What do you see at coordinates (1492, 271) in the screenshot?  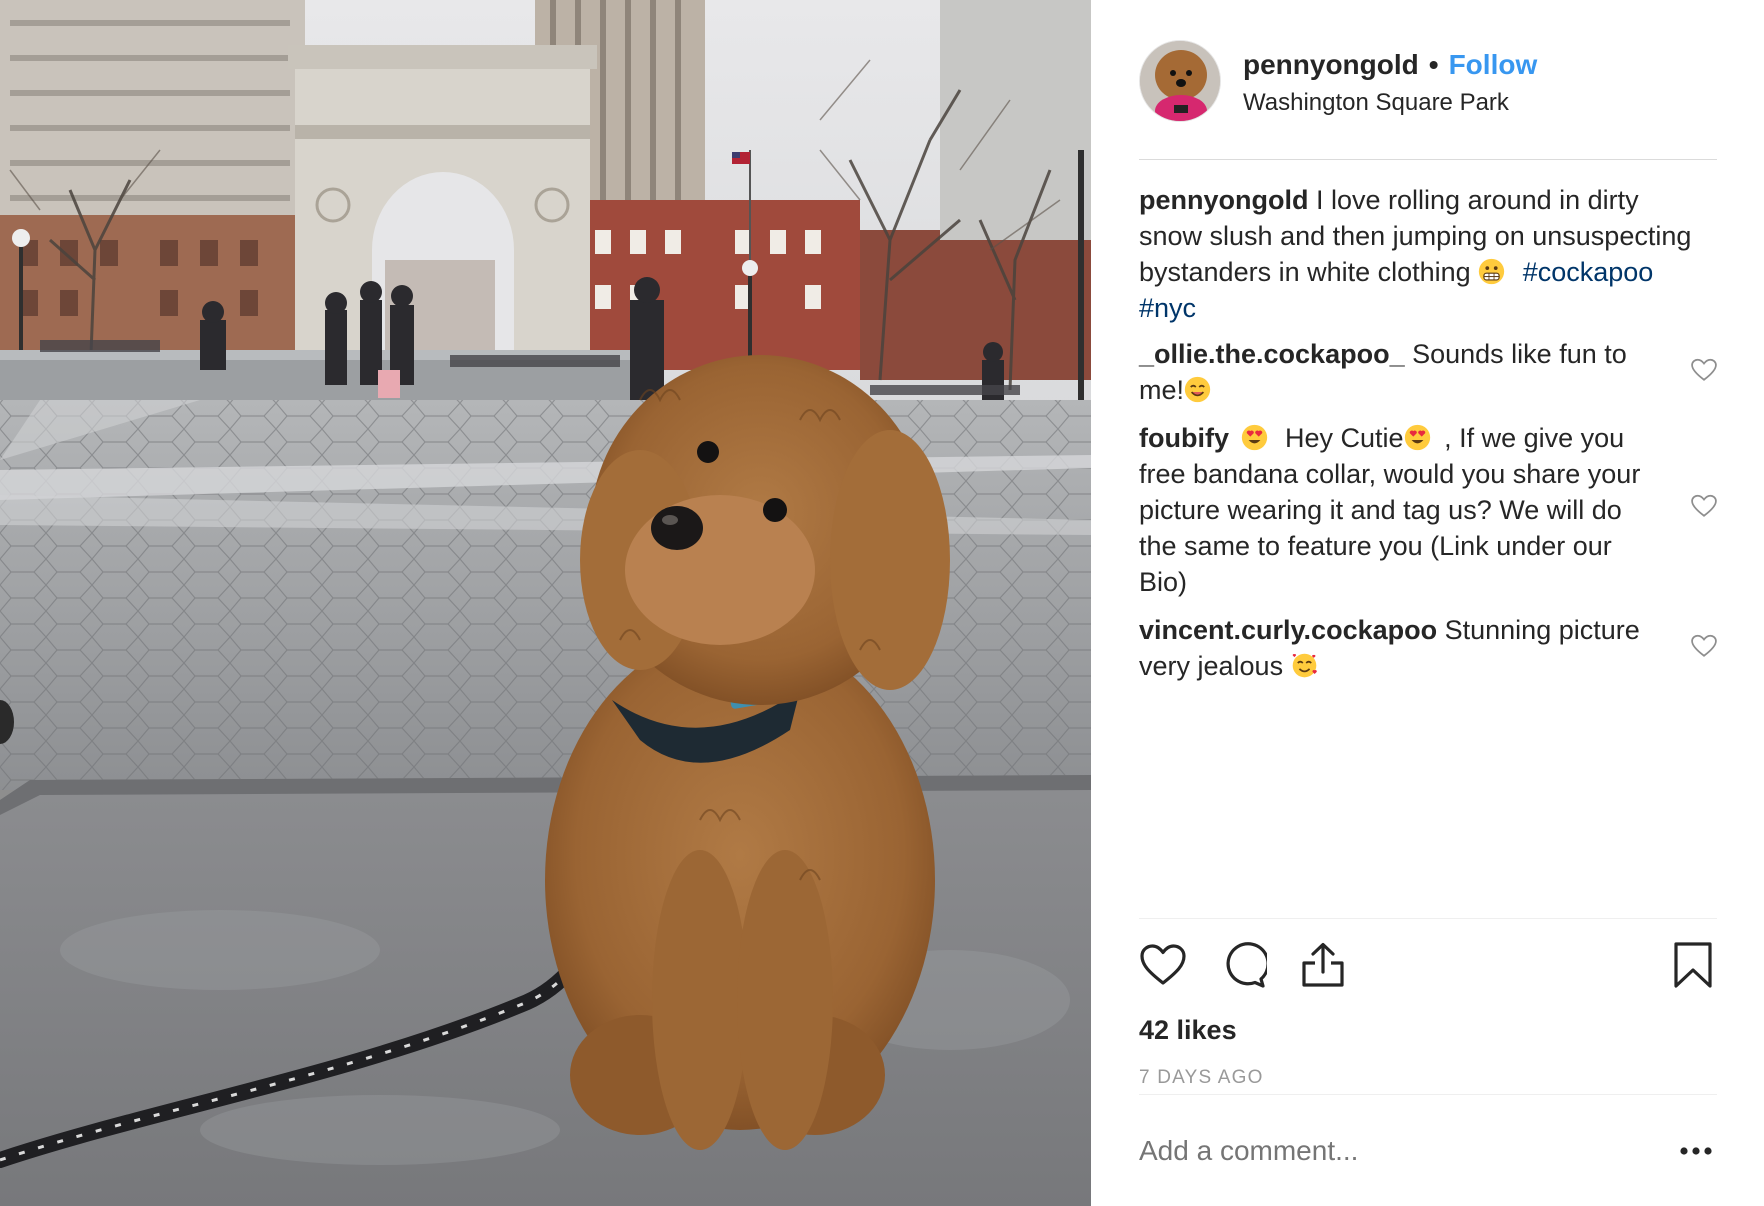 I see `grimacing-face-icon` at bounding box center [1492, 271].